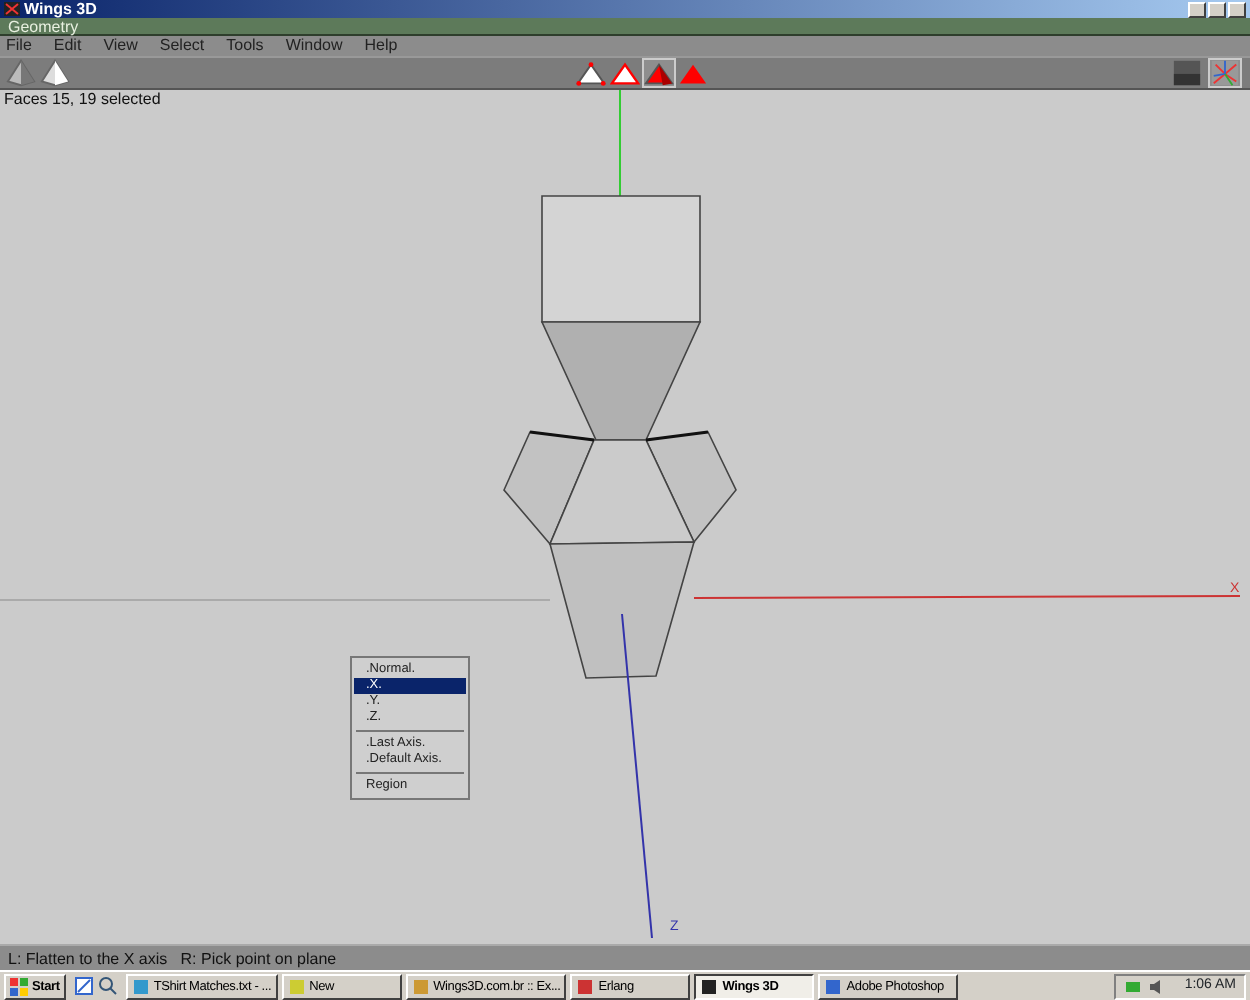 The height and width of the screenshot is (1000, 1250). What do you see at coordinates (82, 99) in the screenshot?
I see `selection-info: Faces 15, 19 selected` at bounding box center [82, 99].